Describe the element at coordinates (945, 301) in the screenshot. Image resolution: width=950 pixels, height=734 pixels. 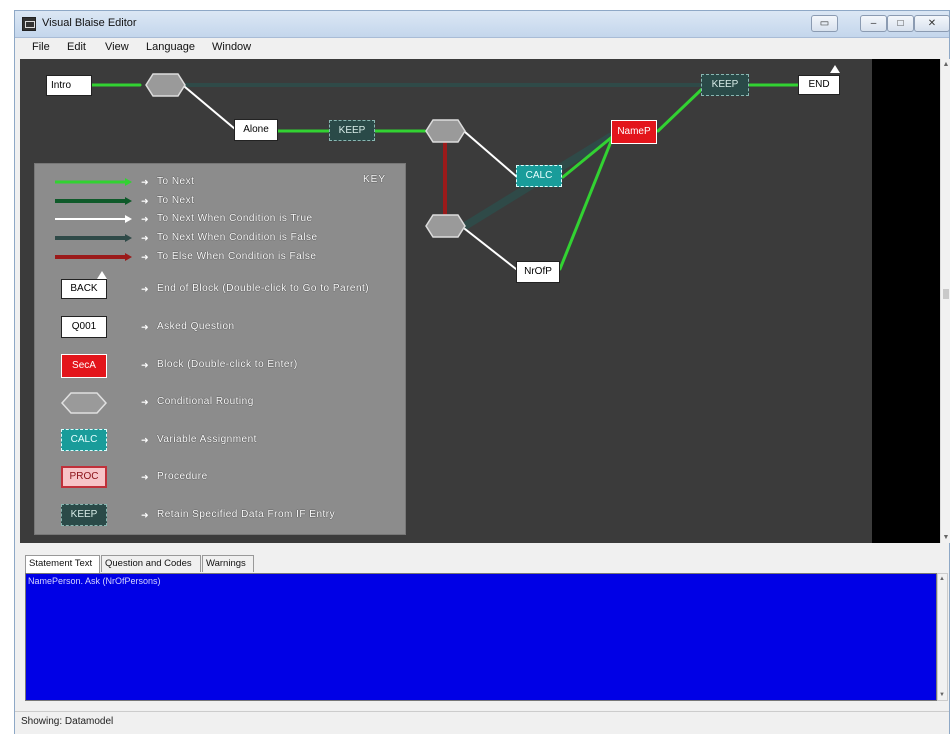
I see `canvas-vertical-scrollbar: ▲ ▼` at that location.